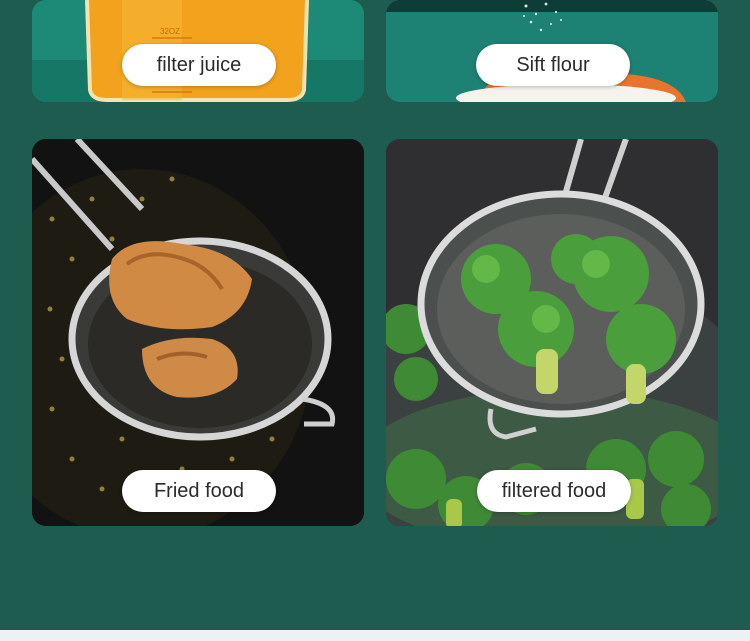 The width and height of the screenshot is (750, 641). I want to click on flour-photo-tile: Sift flour, so click(552, 51).